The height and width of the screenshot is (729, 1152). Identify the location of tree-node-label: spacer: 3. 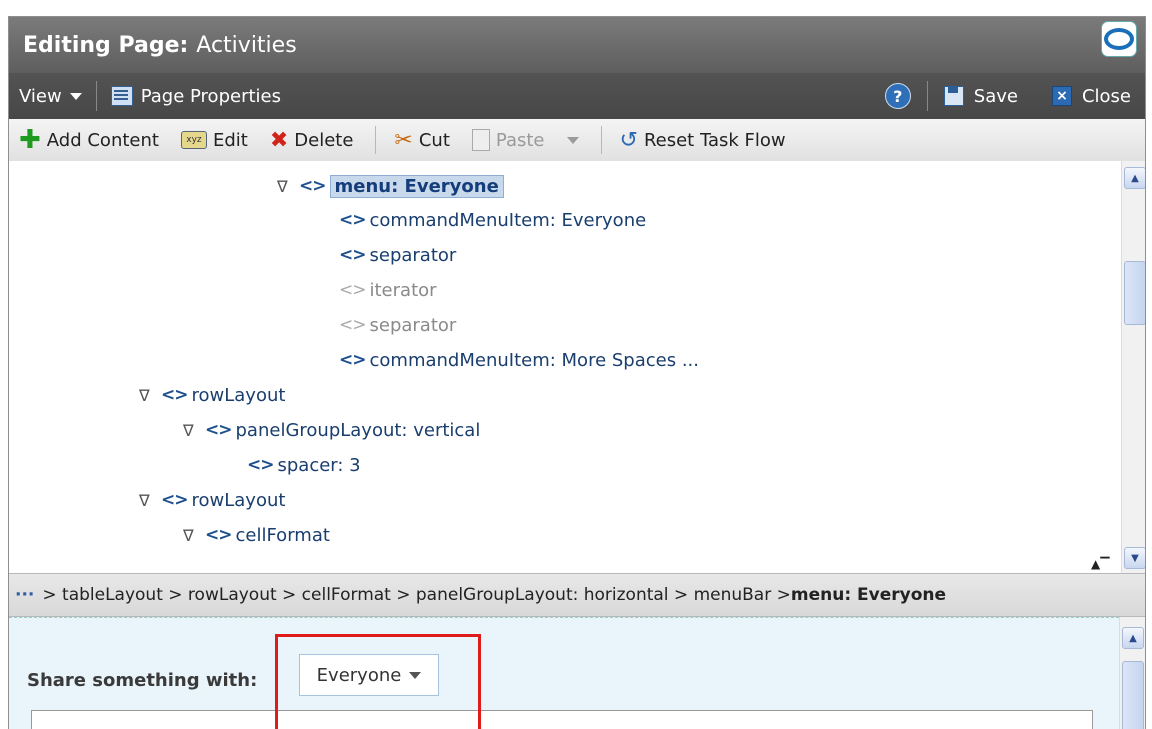
(319, 465).